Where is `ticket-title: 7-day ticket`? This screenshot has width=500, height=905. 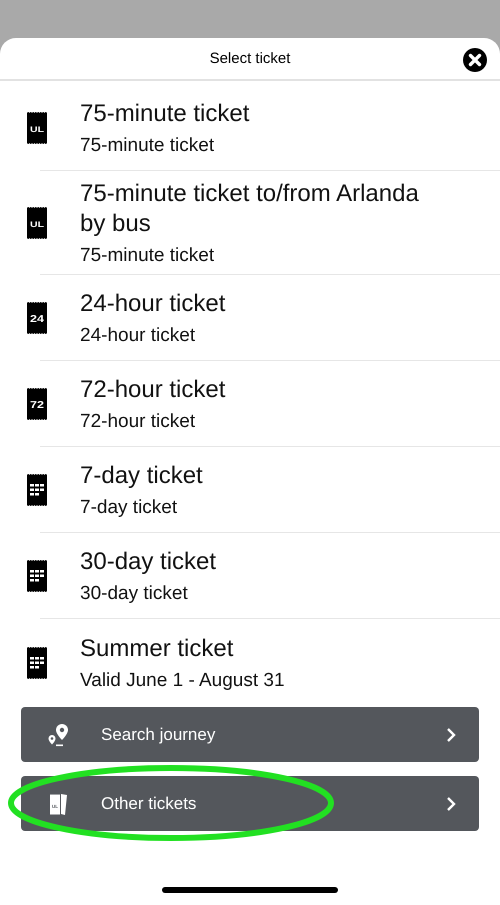 ticket-title: 7-day ticket is located at coordinates (141, 476).